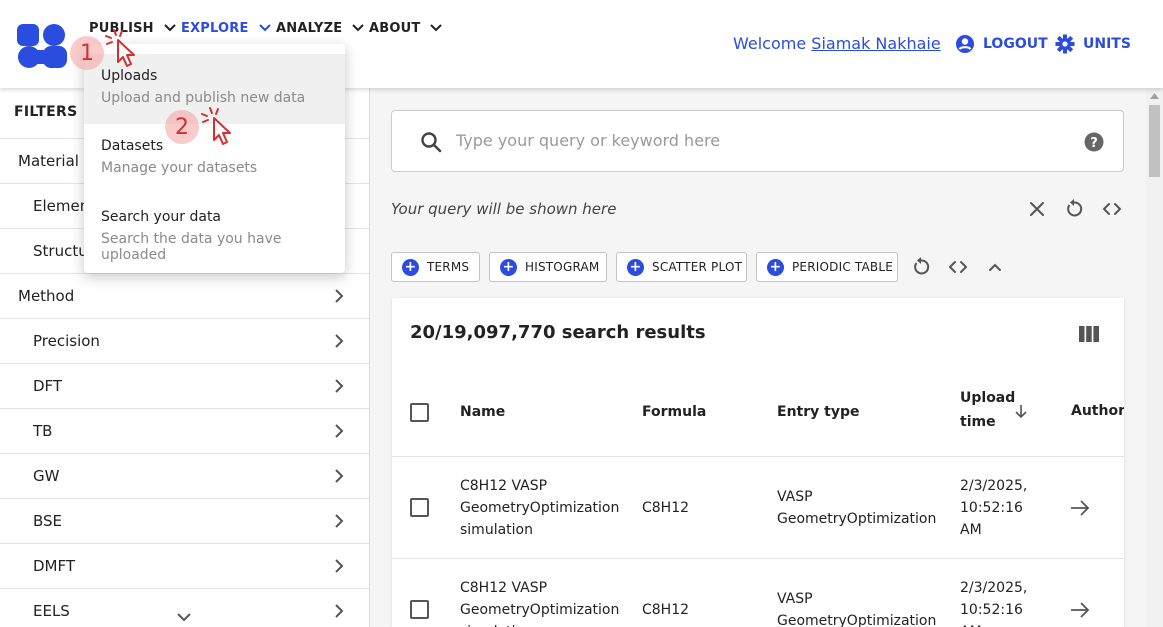 Image resolution: width=1163 pixels, height=627 pixels. What do you see at coordinates (54, 566) in the screenshot?
I see `filter-item-label: DMFT` at bounding box center [54, 566].